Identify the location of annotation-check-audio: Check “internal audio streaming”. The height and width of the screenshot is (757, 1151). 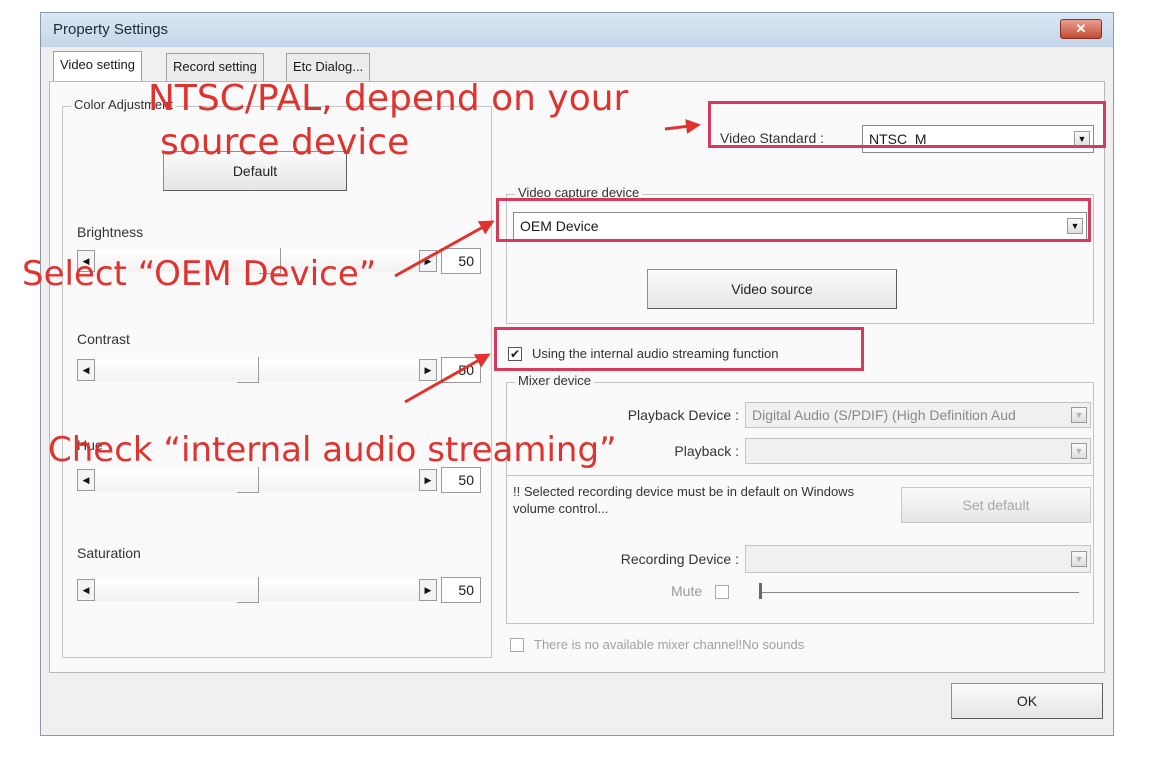
(332, 450).